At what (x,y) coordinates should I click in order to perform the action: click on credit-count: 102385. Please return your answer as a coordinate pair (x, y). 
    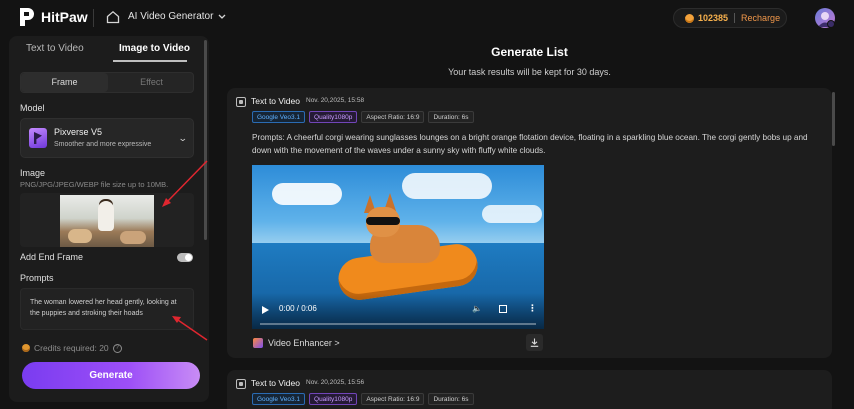
    Looking at the image, I should click on (713, 18).